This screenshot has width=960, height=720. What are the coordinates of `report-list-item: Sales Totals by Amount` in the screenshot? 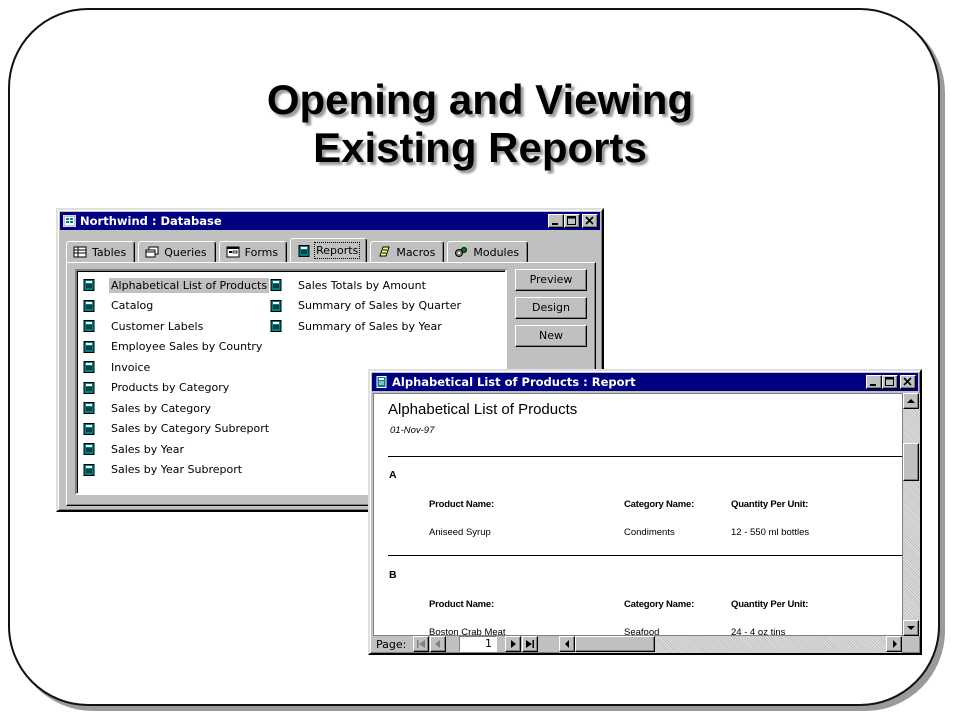 It's located at (366, 285).